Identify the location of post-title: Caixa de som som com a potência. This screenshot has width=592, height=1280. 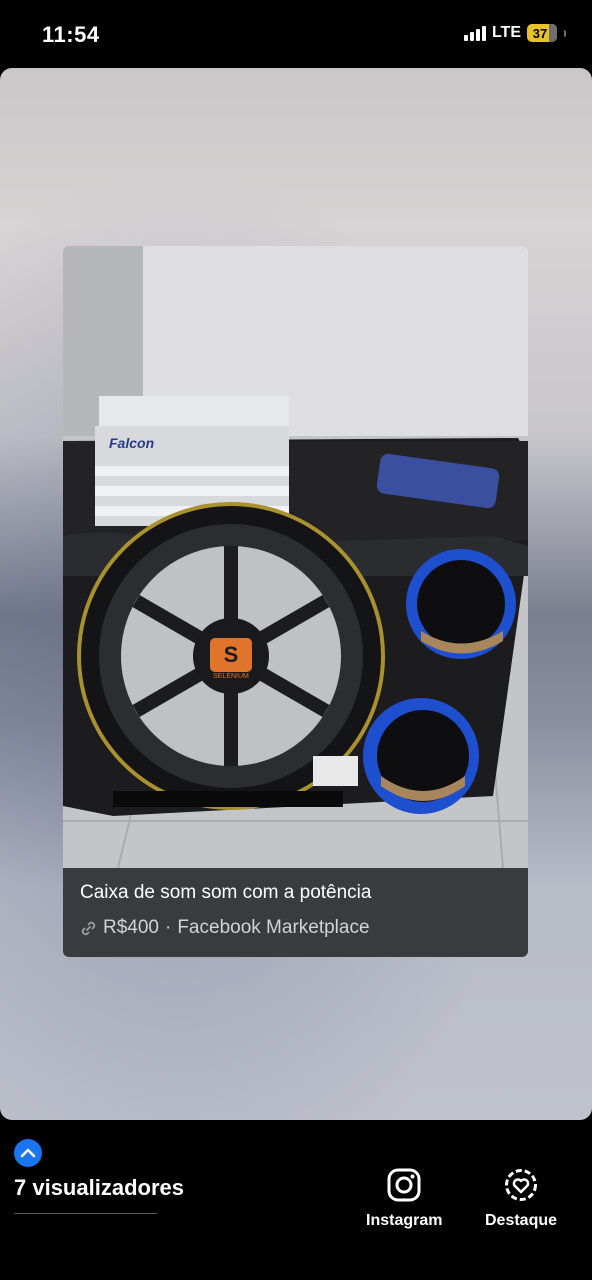
(226, 892).